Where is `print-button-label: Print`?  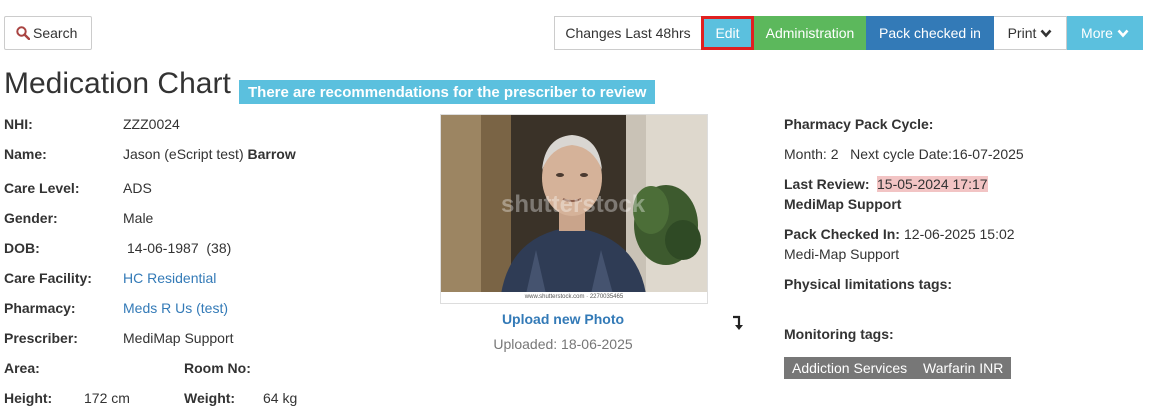 print-button-label: Print is located at coordinates (1022, 33).